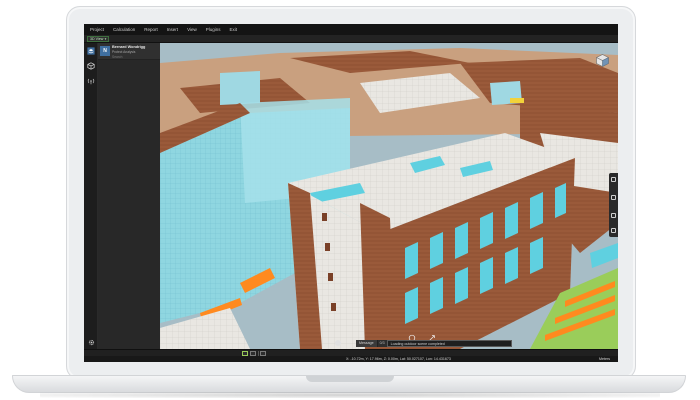 The image size is (700, 400). Describe the element at coordinates (602, 60) in the screenshot. I see `navigation-cube-icon` at that location.